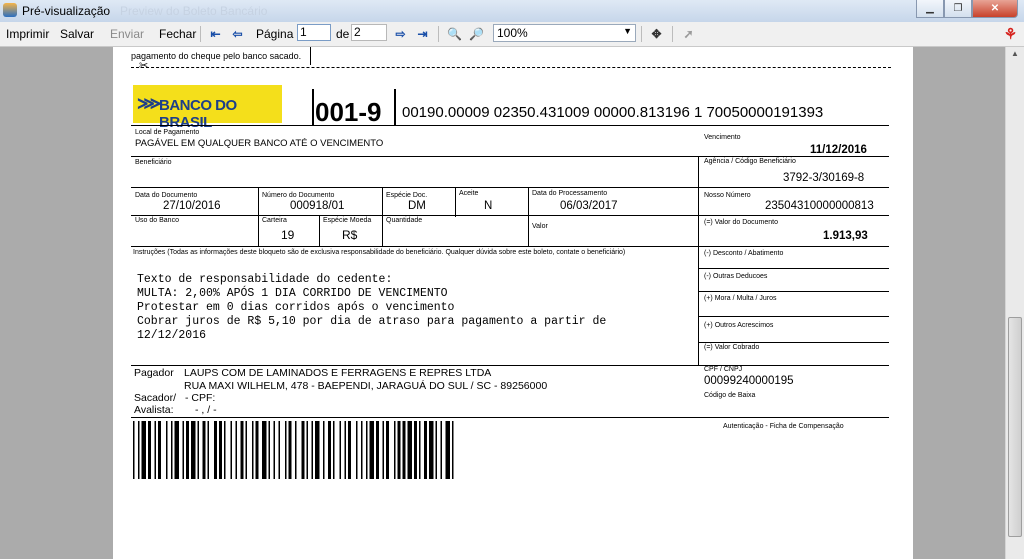 The width and height of the screenshot is (1024, 559). Describe the element at coordinates (741, 222) in the screenshot. I see `valor-documento-label: (=) Valor do Documento` at that location.